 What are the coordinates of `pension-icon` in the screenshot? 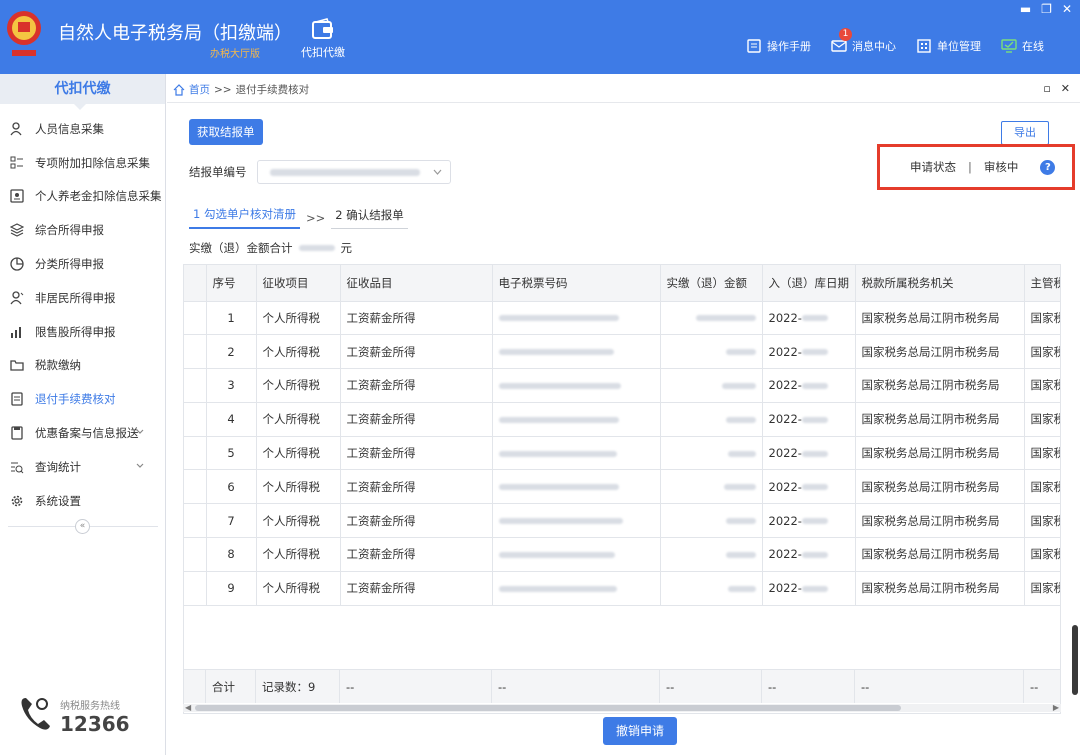 It's located at (17, 196).